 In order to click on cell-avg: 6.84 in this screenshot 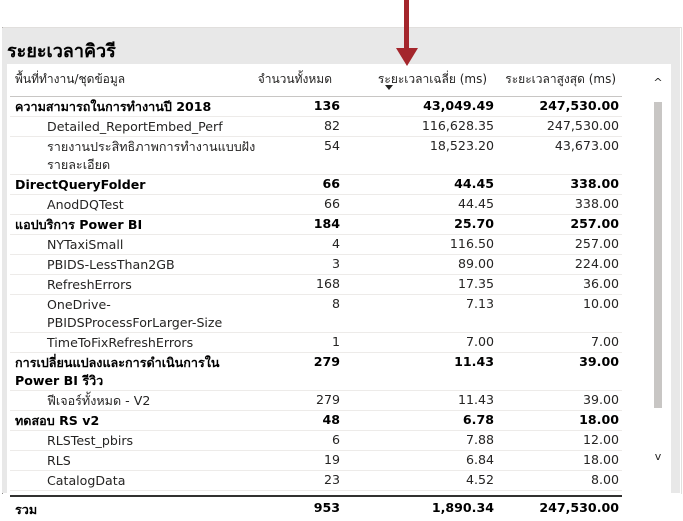, I will do `click(479, 459)`.